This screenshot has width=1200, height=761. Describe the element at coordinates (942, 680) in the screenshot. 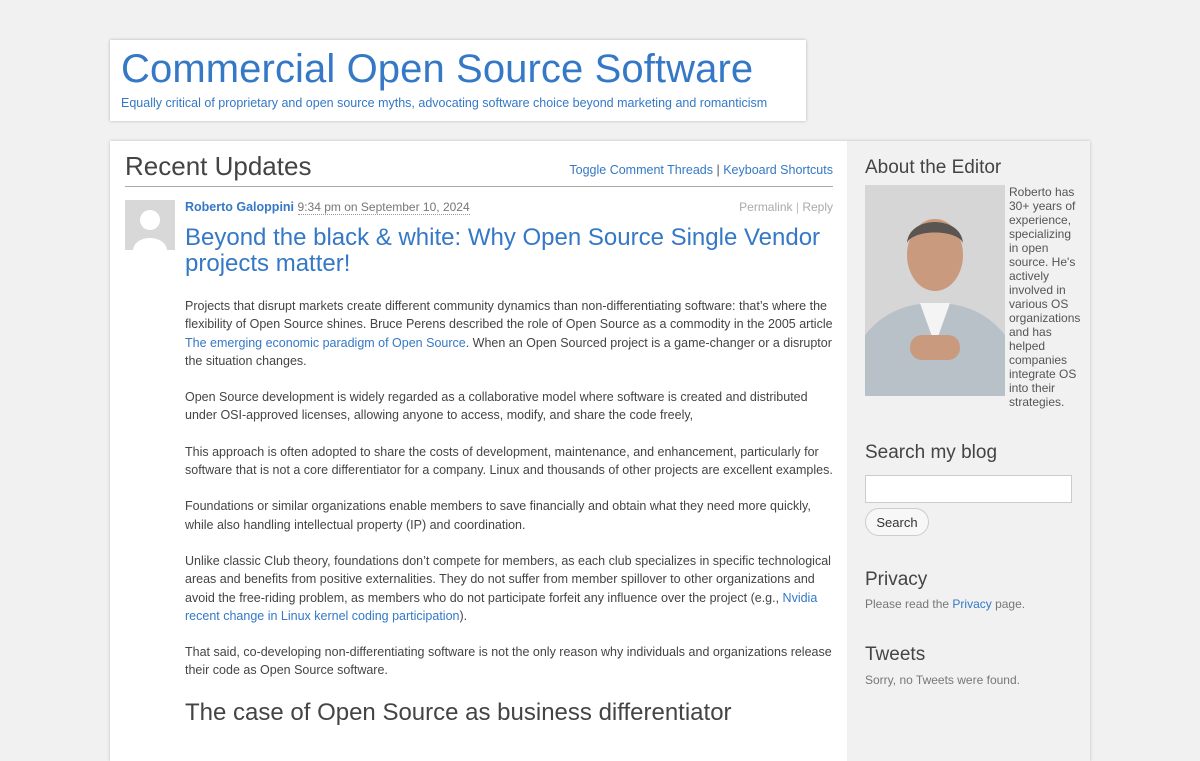

I see `tweets-empty-text: Sorry, no Tweets were found.` at that location.